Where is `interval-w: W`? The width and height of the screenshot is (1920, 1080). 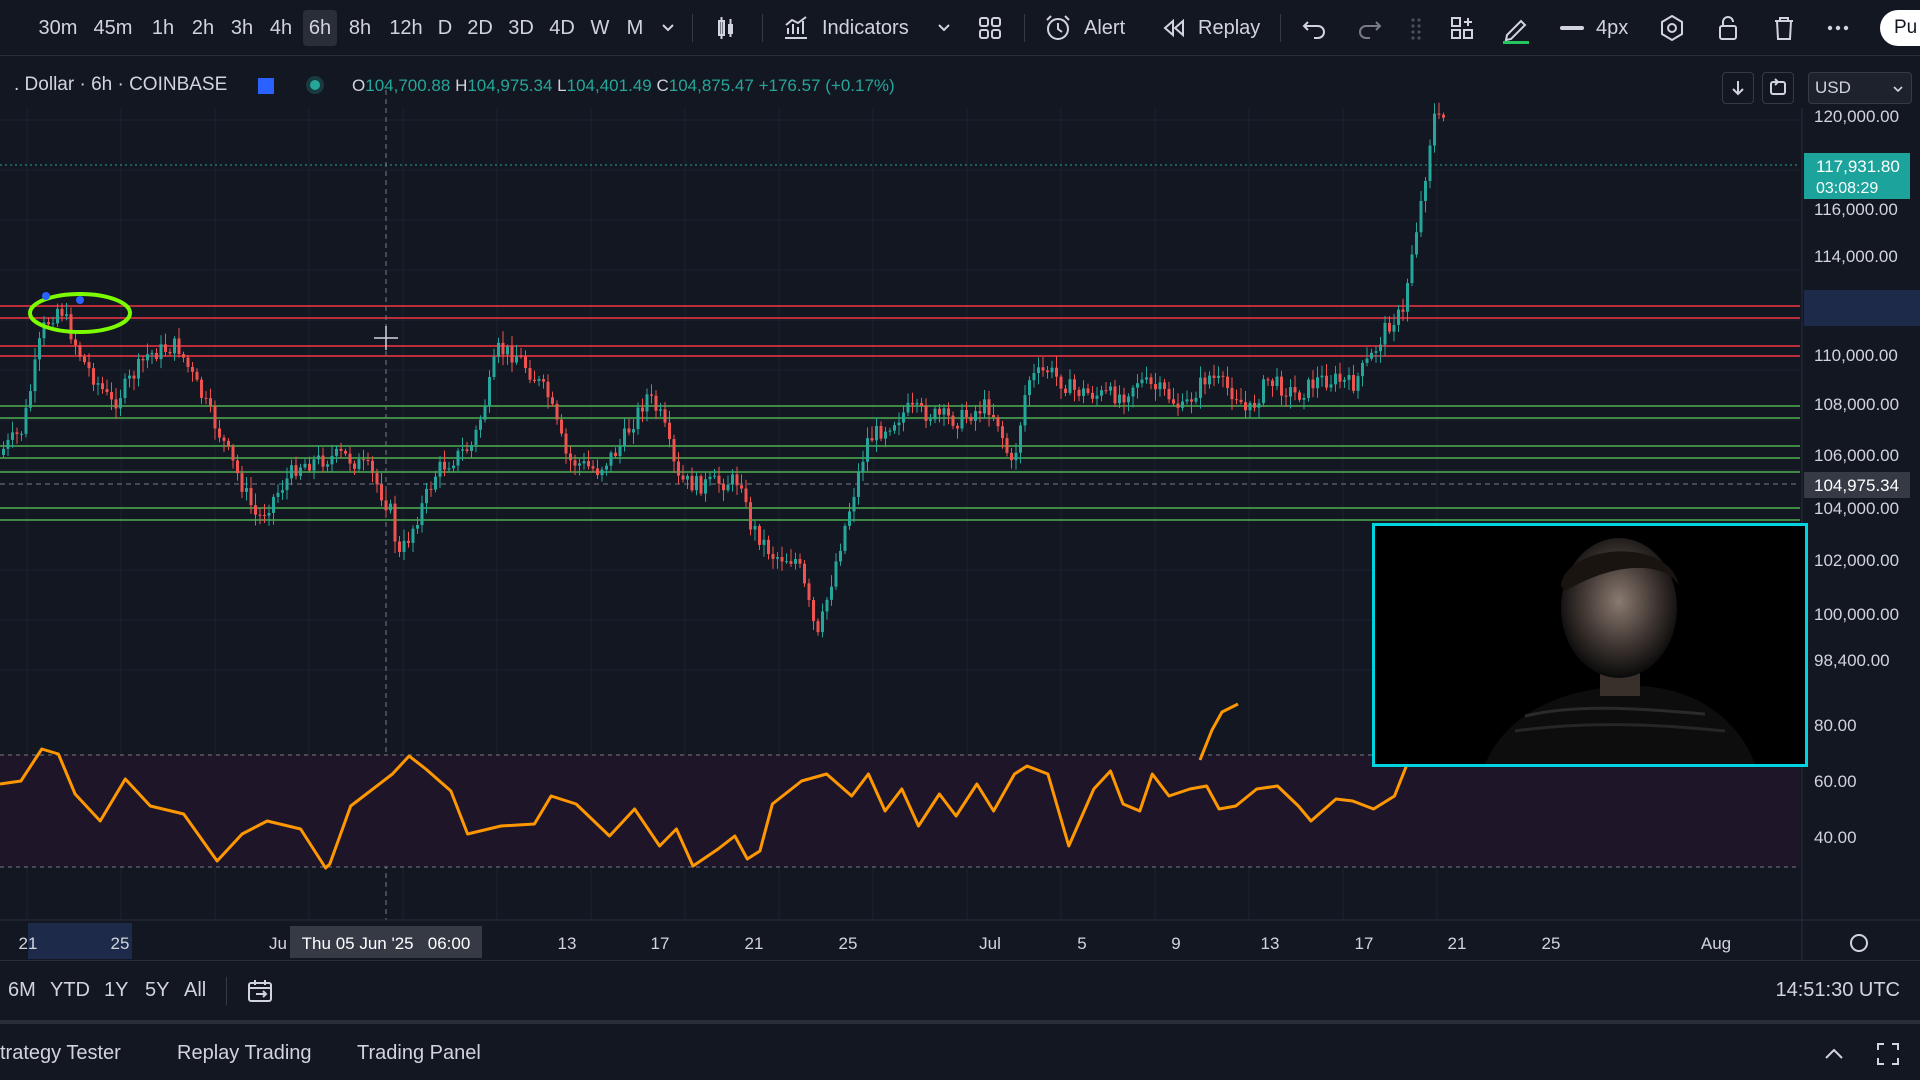 interval-w: W is located at coordinates (600, 28).